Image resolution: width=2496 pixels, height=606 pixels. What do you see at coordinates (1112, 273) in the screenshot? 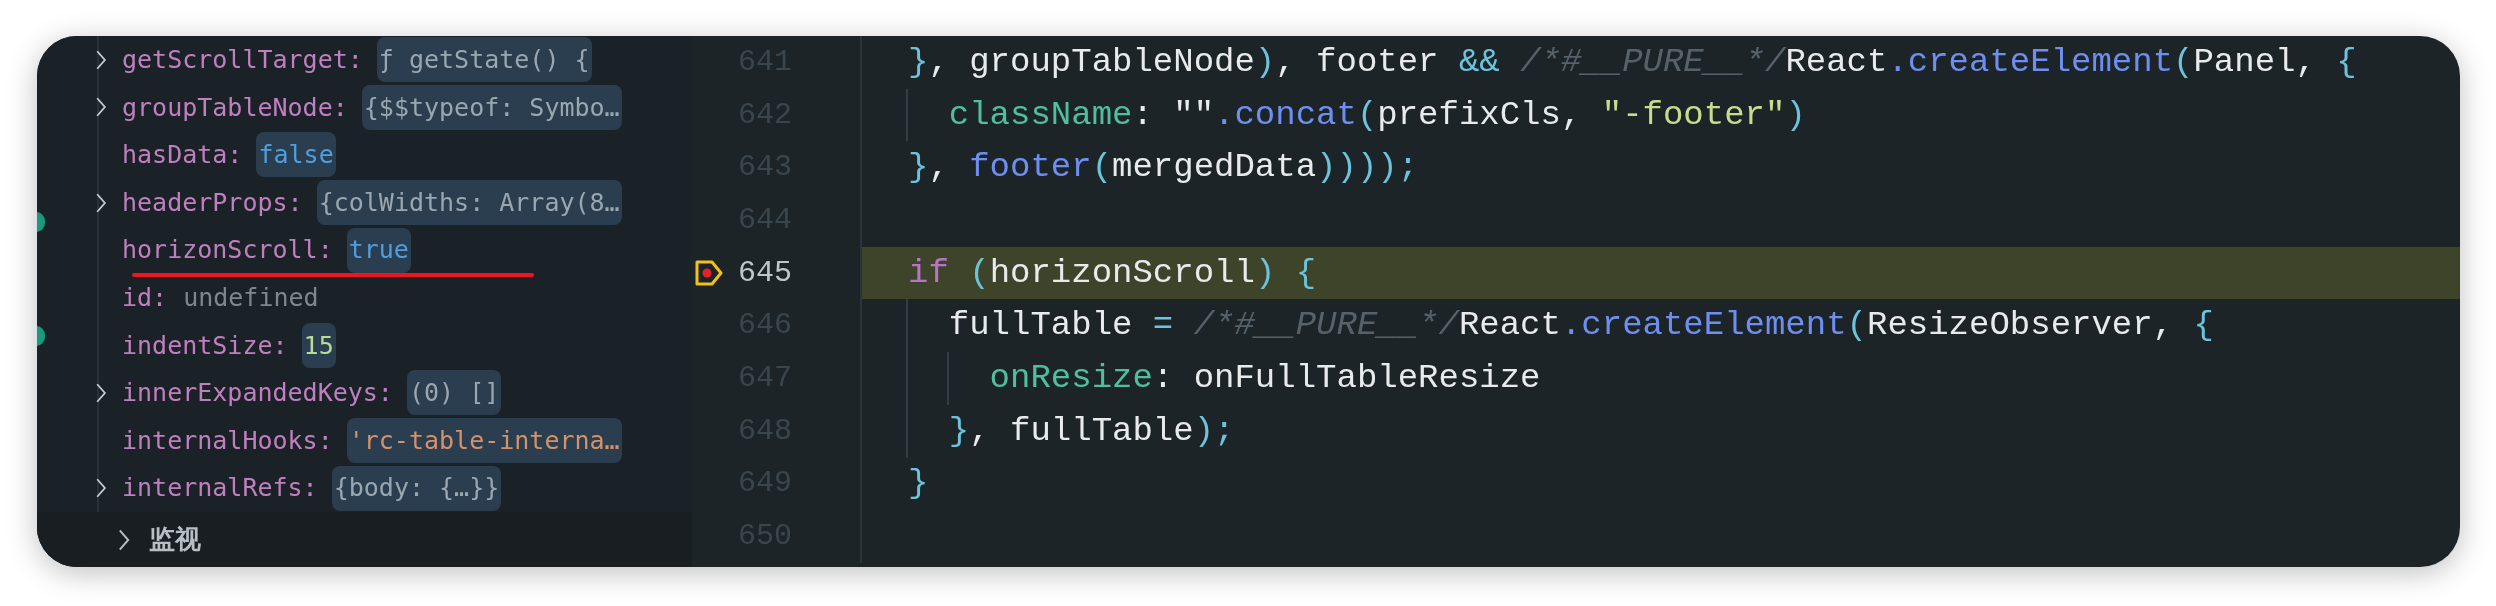
I see `code-line: if (horizonScroll) {` at bounding box center [1112, 273].